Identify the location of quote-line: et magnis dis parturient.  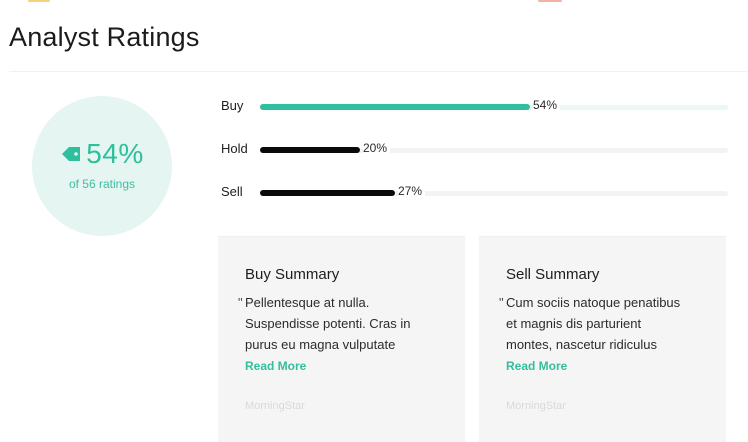
(574, 323).